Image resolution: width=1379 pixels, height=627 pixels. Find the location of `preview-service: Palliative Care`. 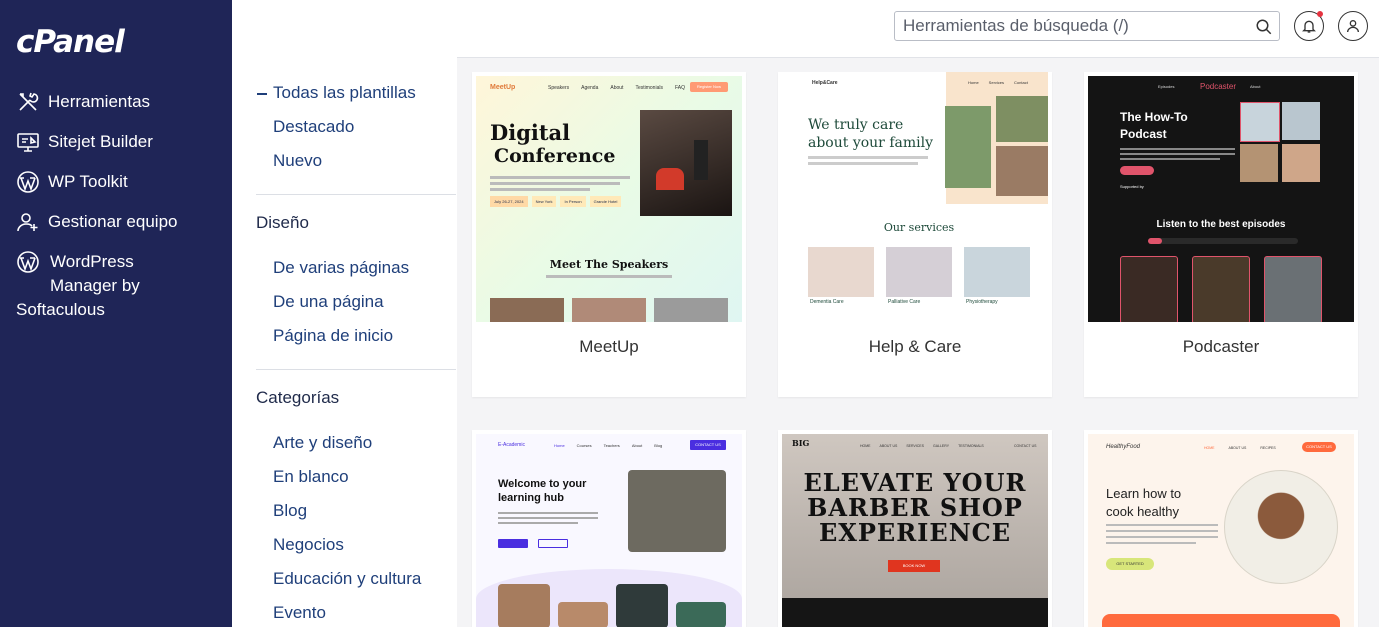

preview-service: Palliative Care is located at coordinates (904, 302).